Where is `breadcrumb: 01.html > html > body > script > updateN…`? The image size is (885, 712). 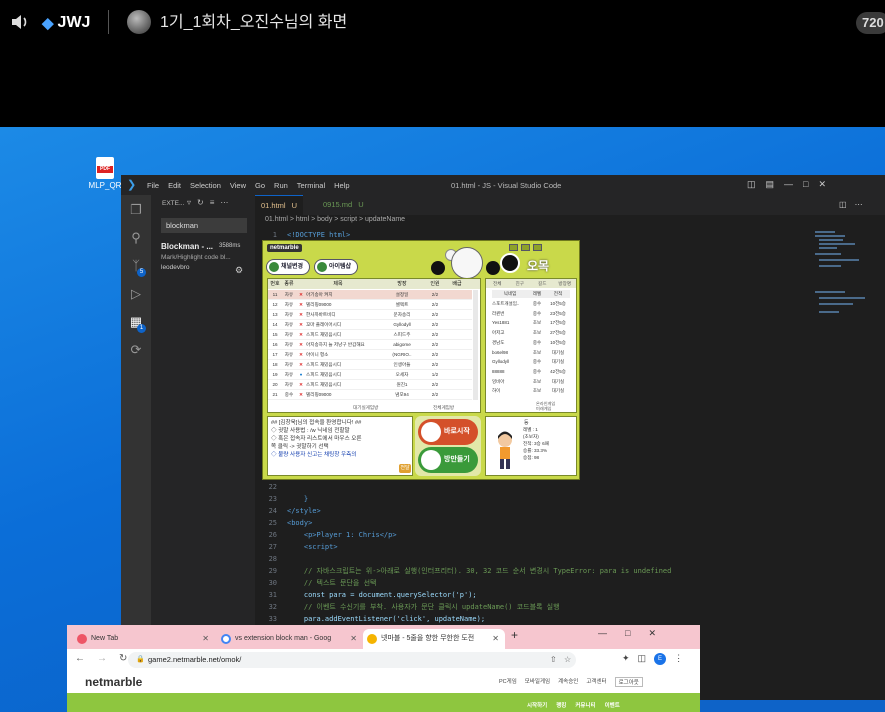
breadcrumb: 01.html > html > body > script > updateN… is located at coordinates (335, 222).